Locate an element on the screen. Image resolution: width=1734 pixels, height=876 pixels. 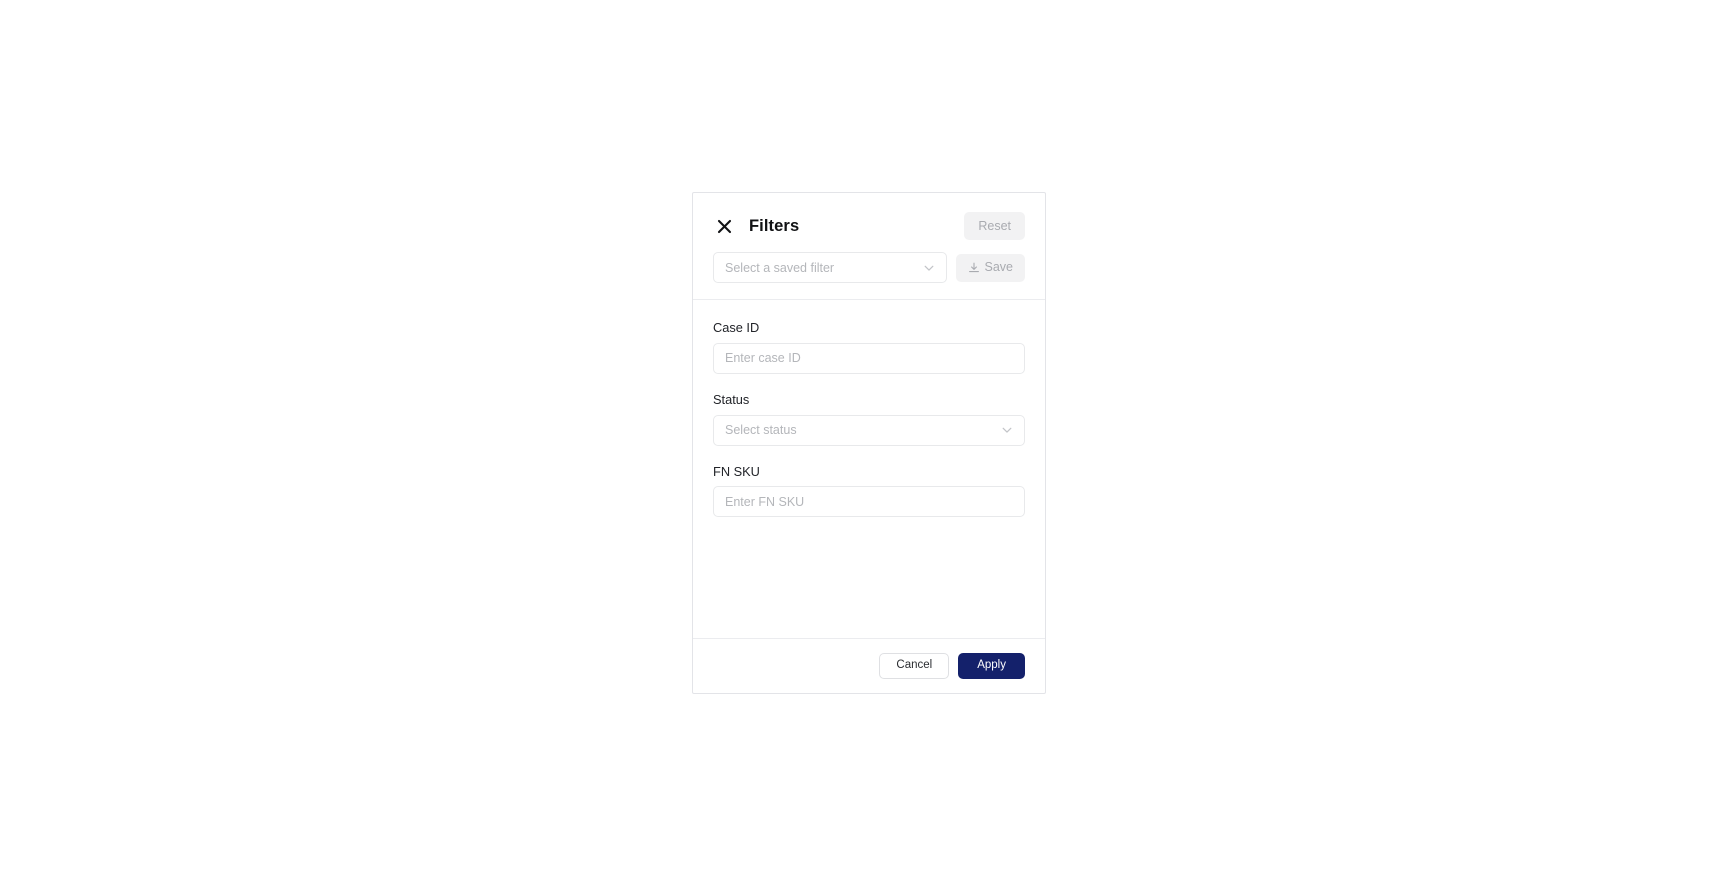
field-group-fn-sku: FN SKU is located at coordinates (869, 490).